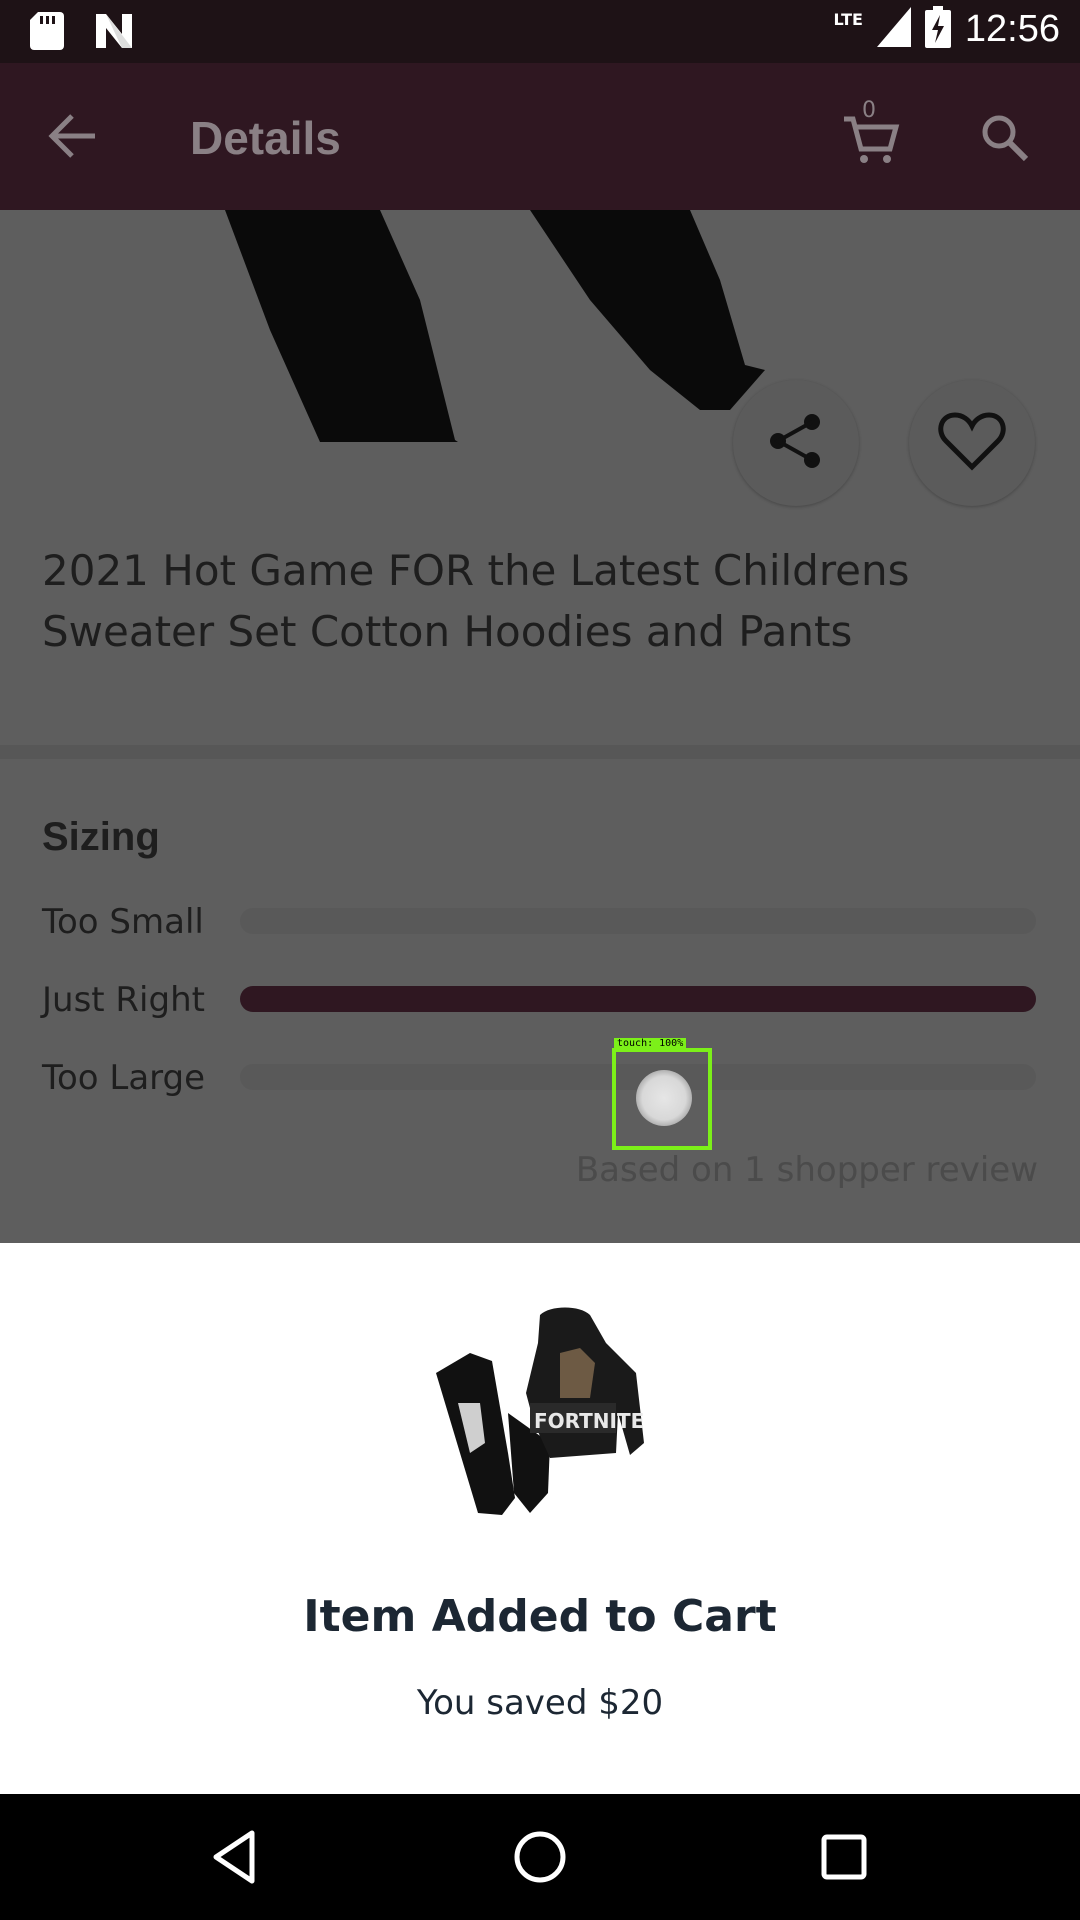 The width and height of the screenshot is (1080, 1920). What do you see at coordinates (806, 1170) in the screenshot?
I see `review-count-note: Based on 1 shopper review` at bounding box center [806, 1170].